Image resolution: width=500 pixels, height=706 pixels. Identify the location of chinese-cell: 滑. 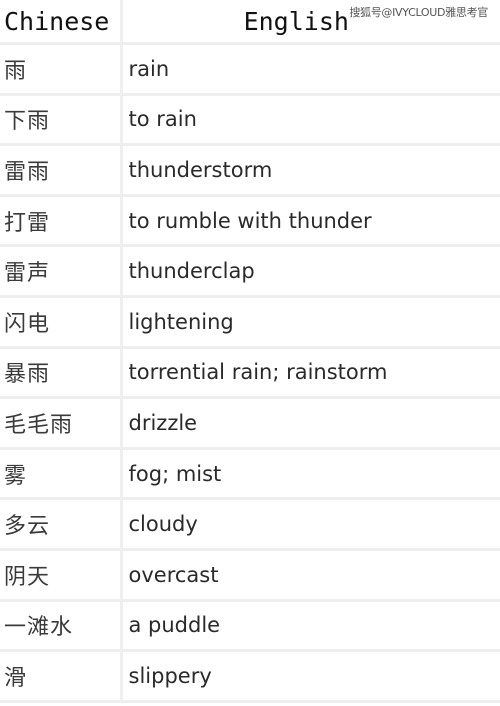
(61, 676).